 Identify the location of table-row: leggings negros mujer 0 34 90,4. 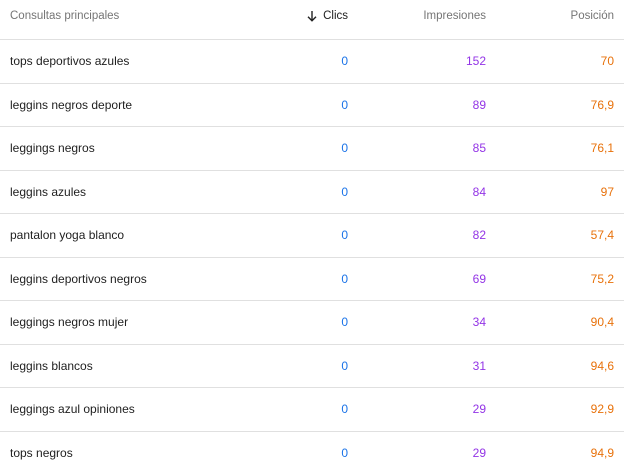
(312, 323).